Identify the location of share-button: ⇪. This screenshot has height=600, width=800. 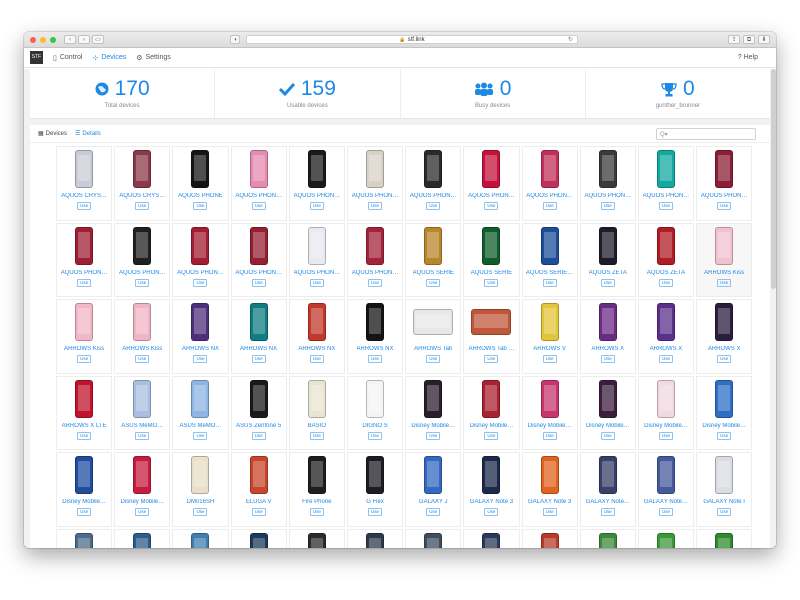
(734, 39).